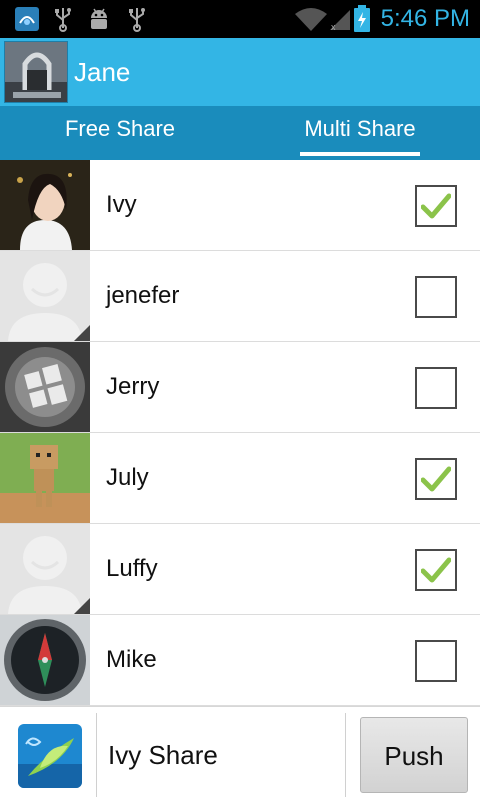 Image resolution: width=480 pixels, height=800 pixels. Describe the element at coordinates (133, 386) in the screenshot. I see `contact-name: Jerry` at that location.